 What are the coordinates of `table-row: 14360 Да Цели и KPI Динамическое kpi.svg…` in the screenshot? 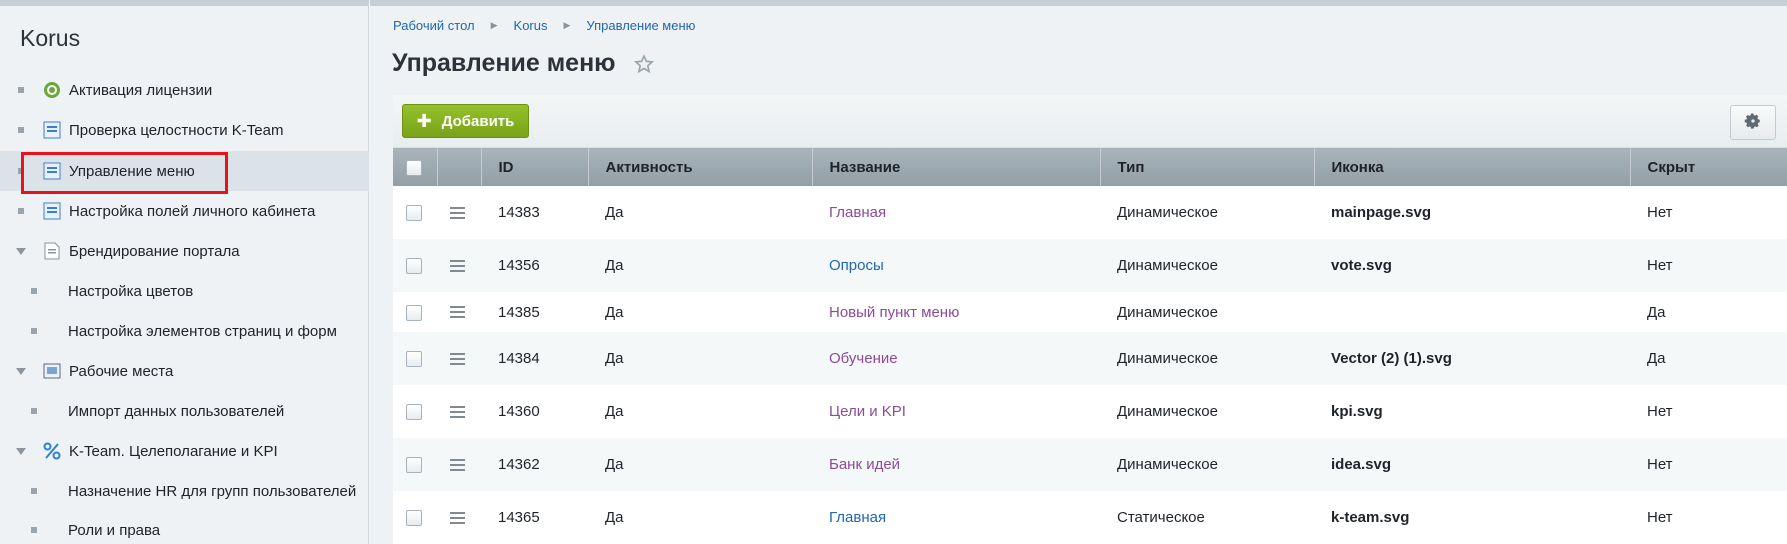 It's located at (1090, 411).